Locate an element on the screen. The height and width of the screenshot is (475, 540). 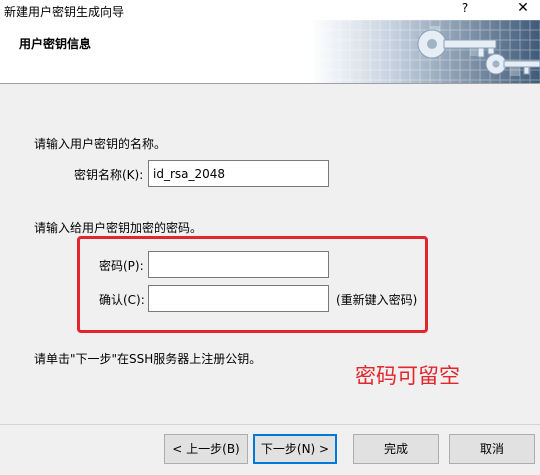
confirm-label: 确认(C): is located at coordinates (122, 300).